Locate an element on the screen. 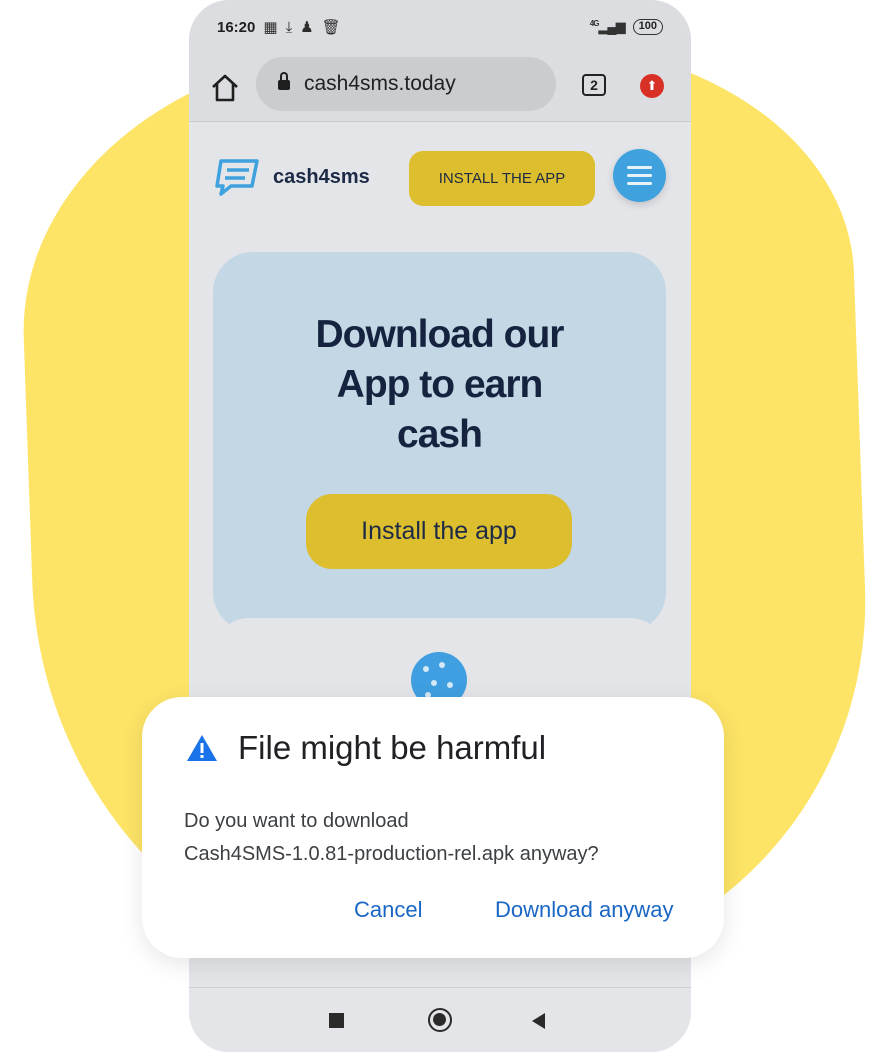 The image size is (880, 1052). hero-title-line: Download our is located at coordinates (440, 334).